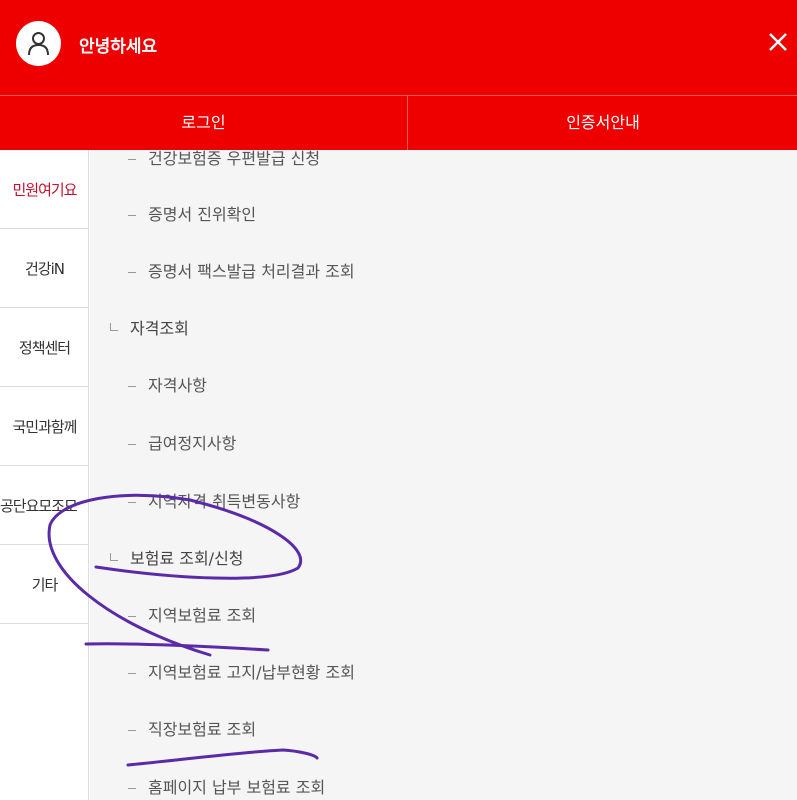 The height and width of the screenshot is (800, 797). I want to click on menu-group: 자격조회, so click(149, 327).